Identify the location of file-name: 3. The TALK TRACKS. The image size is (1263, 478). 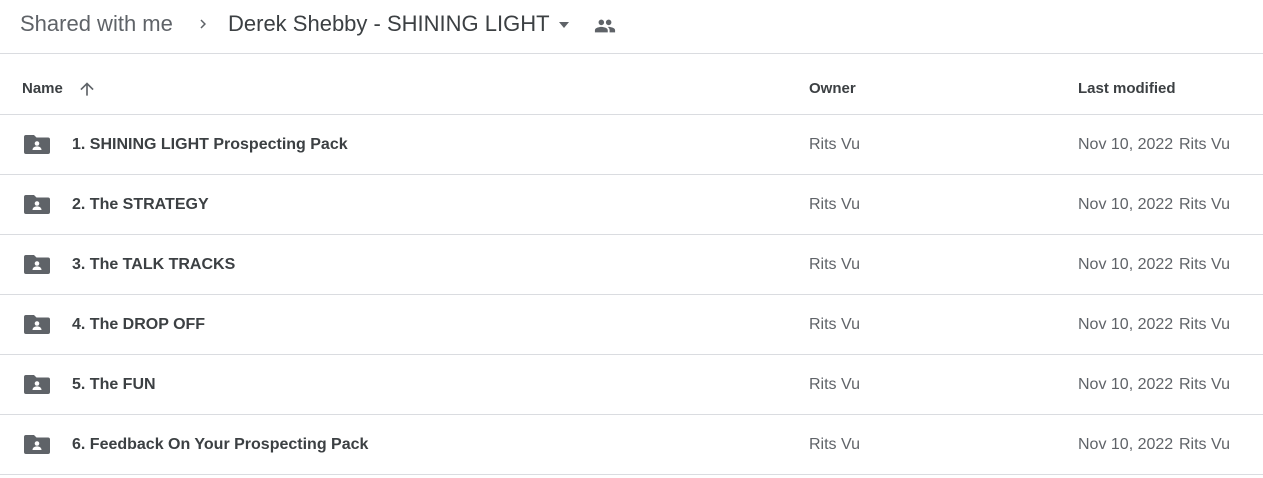
(154, 264).